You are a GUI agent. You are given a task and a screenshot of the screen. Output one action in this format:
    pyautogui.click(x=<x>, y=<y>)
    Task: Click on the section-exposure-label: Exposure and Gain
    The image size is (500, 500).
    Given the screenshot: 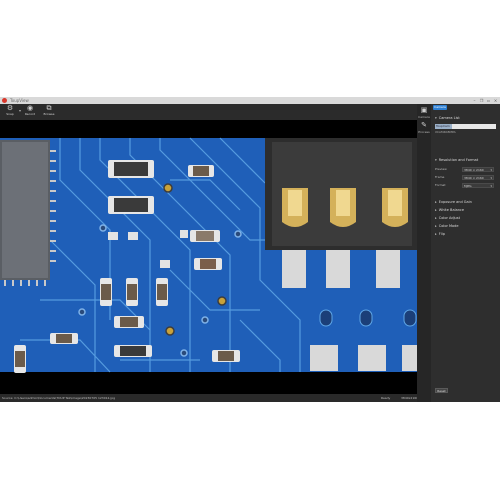 What is the action you would take?
    pyautogui.click(x=455, y=202)
    